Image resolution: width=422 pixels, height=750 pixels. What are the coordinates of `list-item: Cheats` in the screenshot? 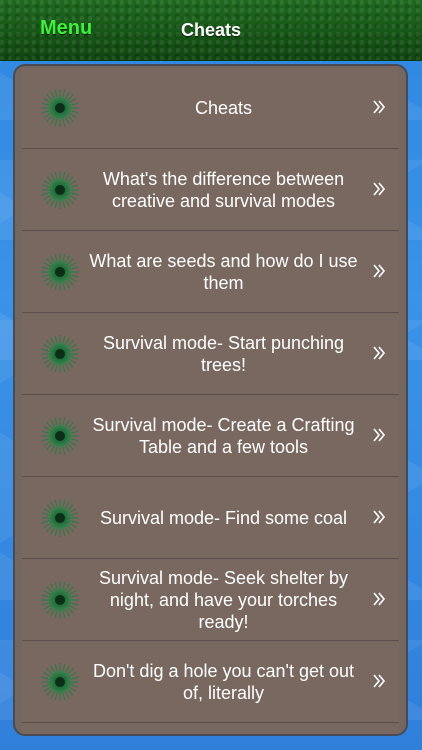 It's located at (210, 108).